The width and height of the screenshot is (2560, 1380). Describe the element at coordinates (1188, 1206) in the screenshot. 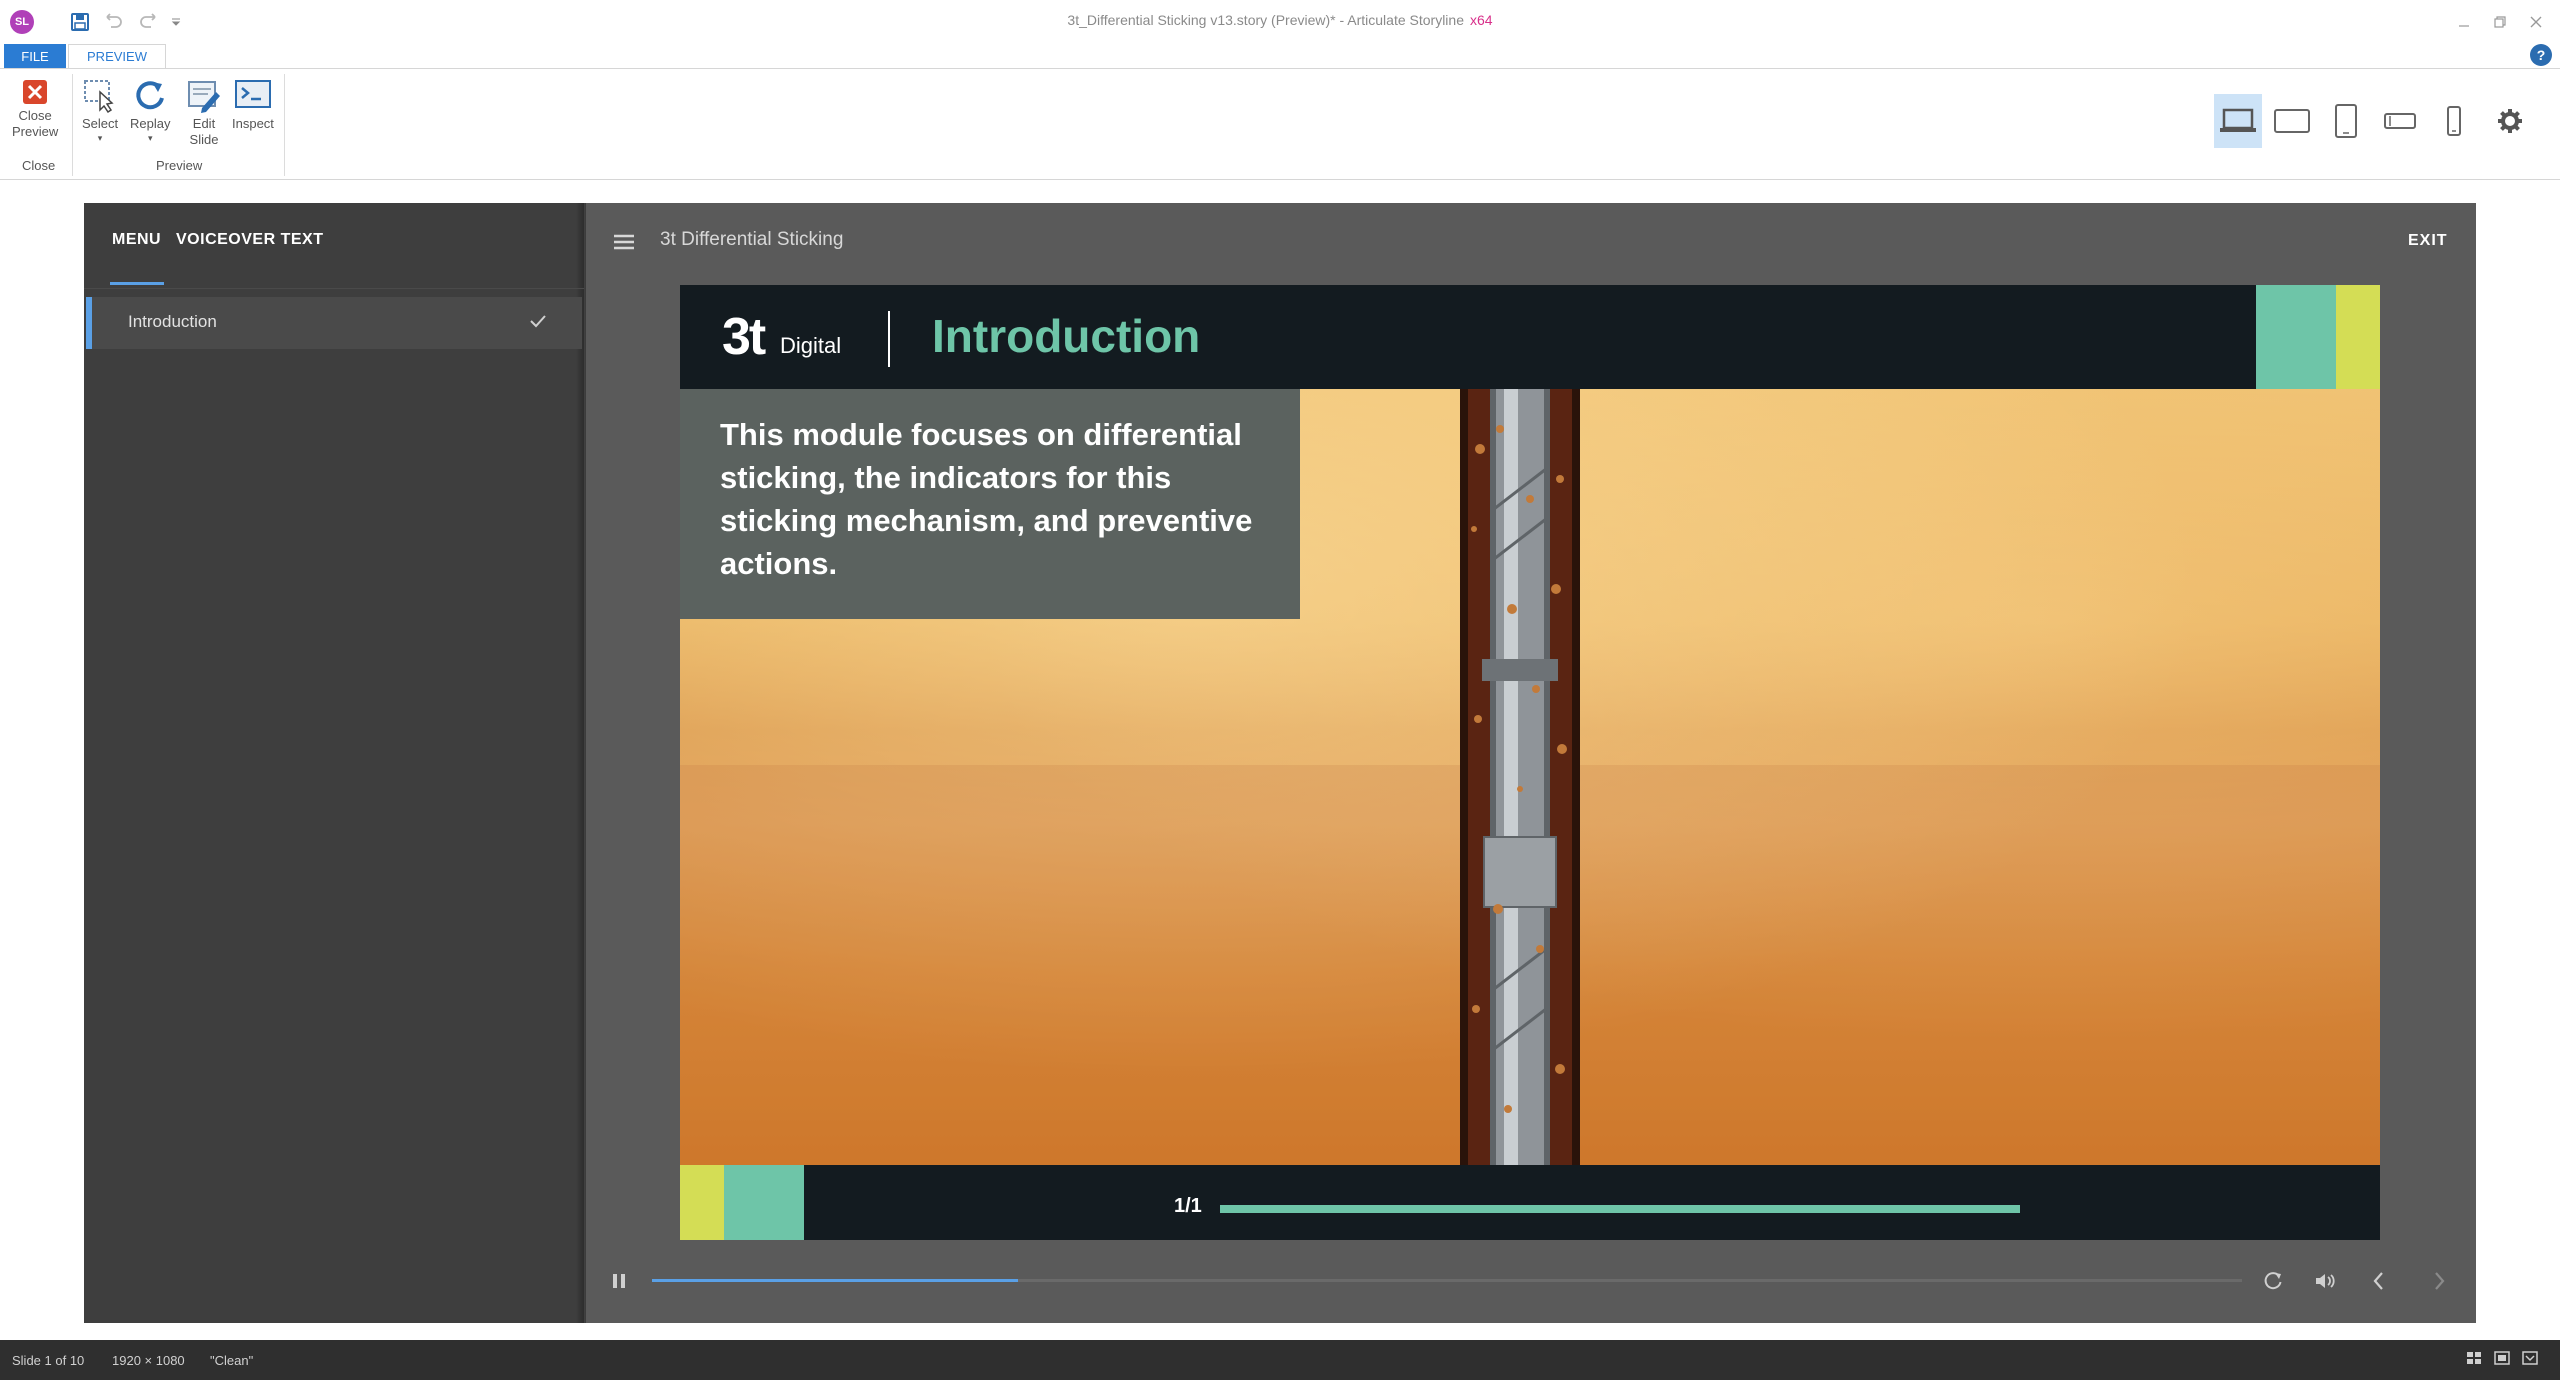

I see `page-counter: 1/1` at that location.